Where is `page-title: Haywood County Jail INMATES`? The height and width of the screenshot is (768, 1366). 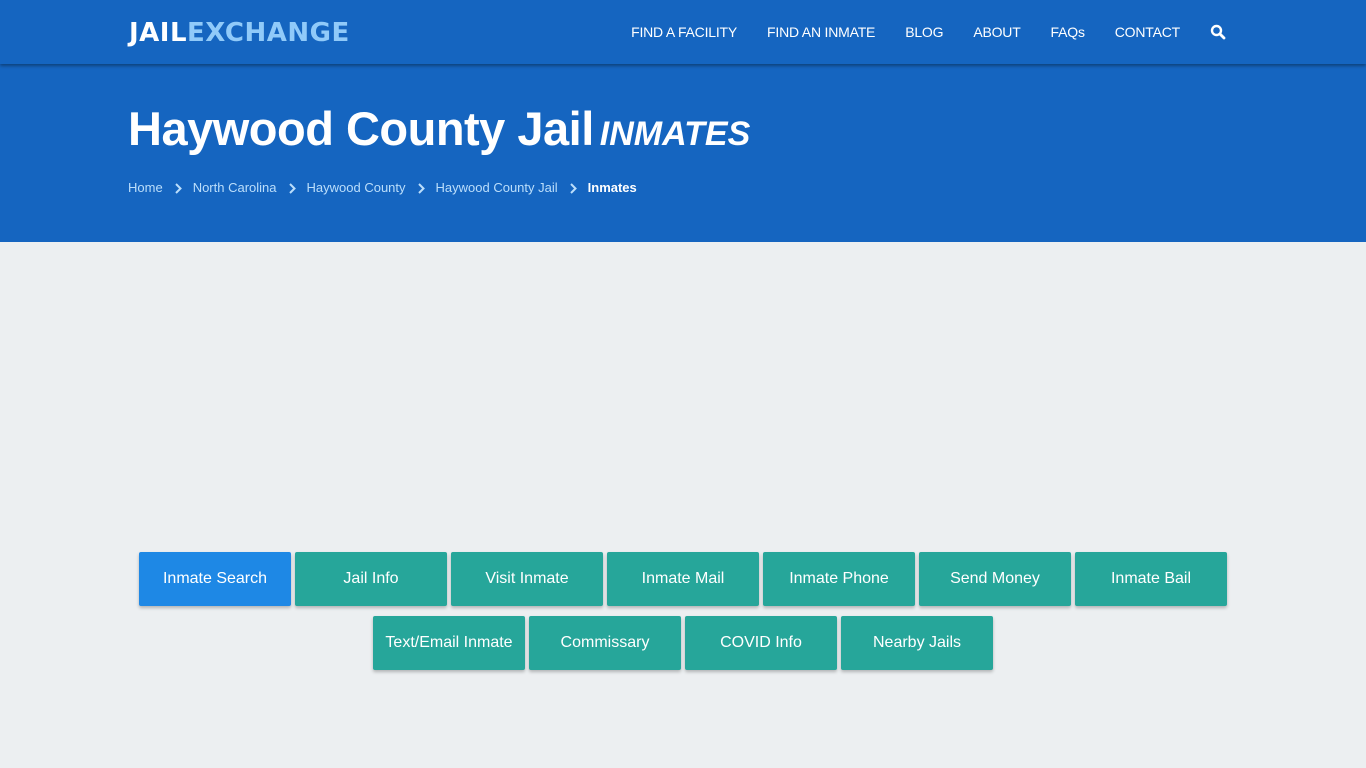
page-title: Haywood County Jail INMATES is located at coordinates (439, 131).